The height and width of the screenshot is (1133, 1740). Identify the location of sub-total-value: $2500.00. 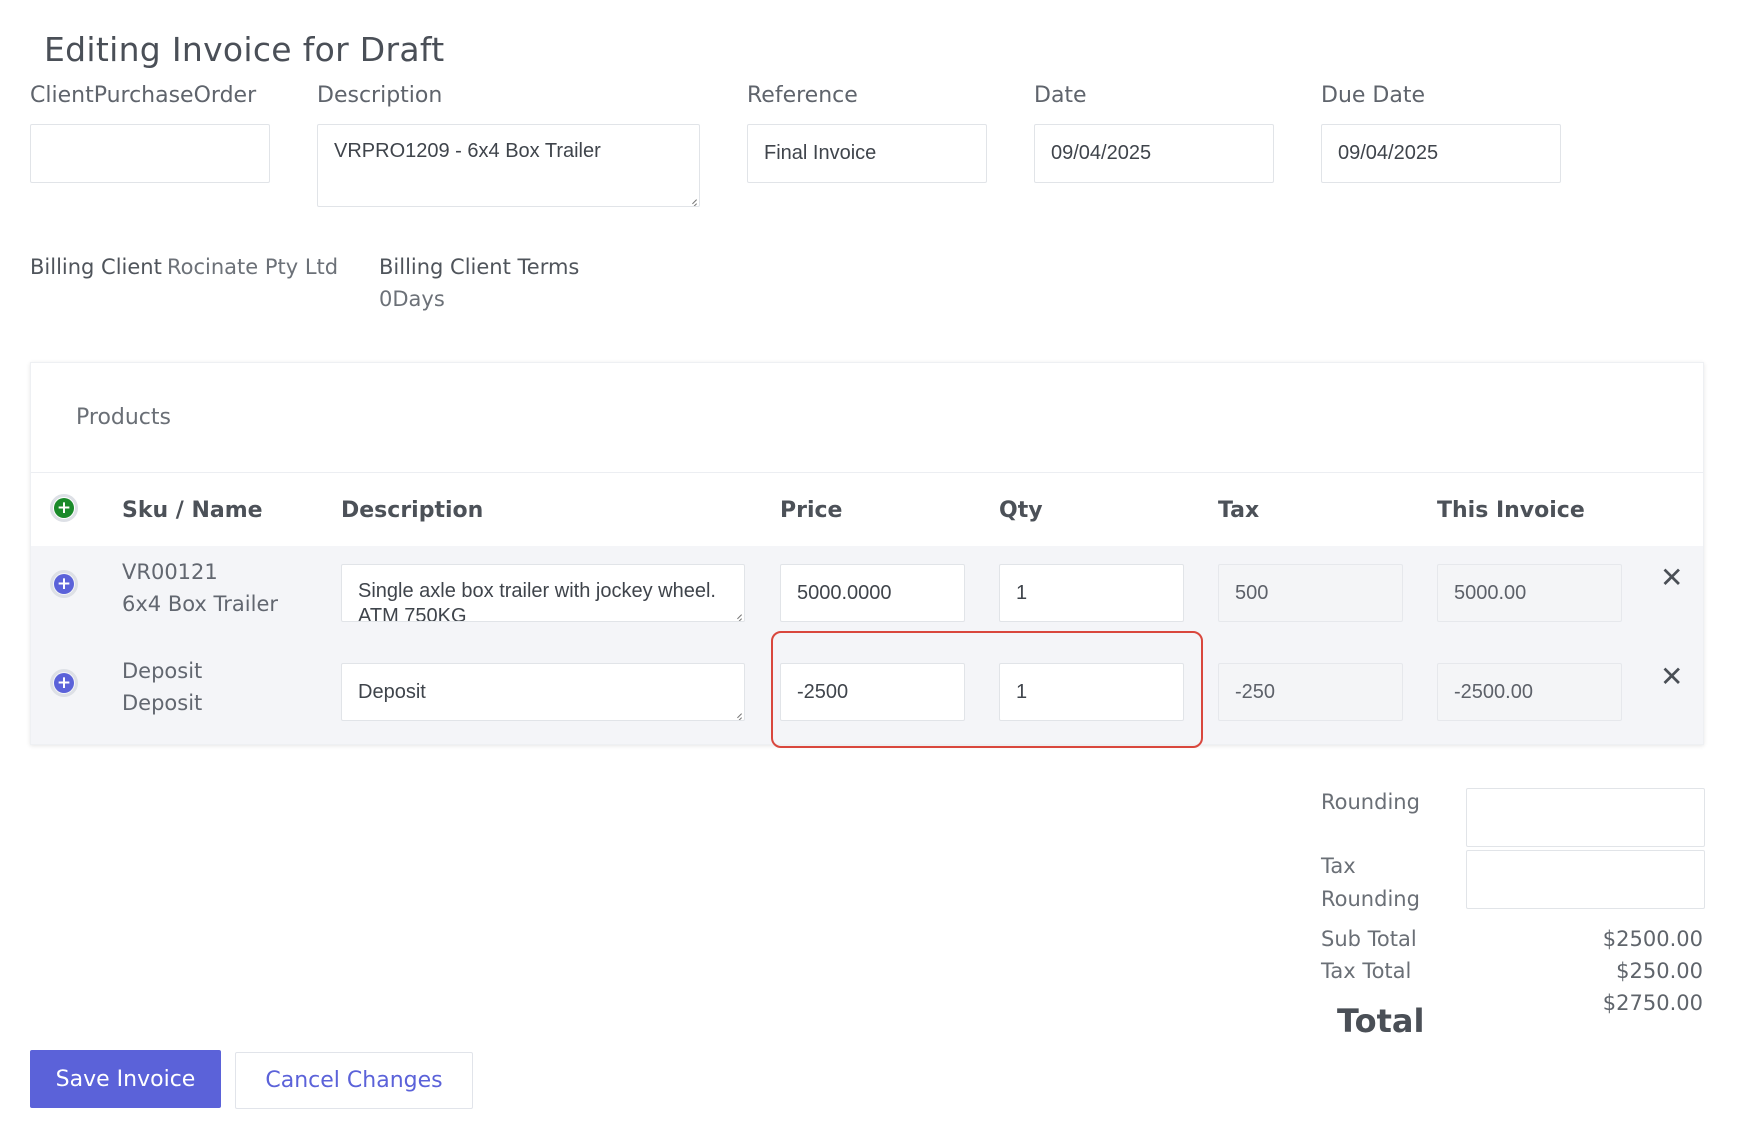
(1652, 939).